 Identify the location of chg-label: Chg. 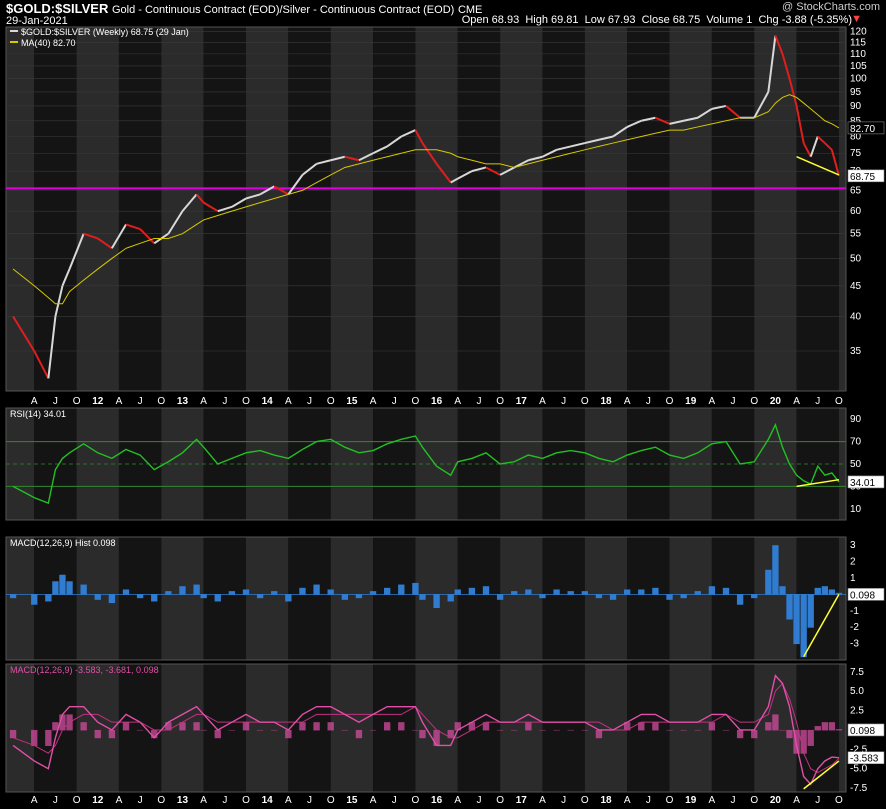
(768, 20).